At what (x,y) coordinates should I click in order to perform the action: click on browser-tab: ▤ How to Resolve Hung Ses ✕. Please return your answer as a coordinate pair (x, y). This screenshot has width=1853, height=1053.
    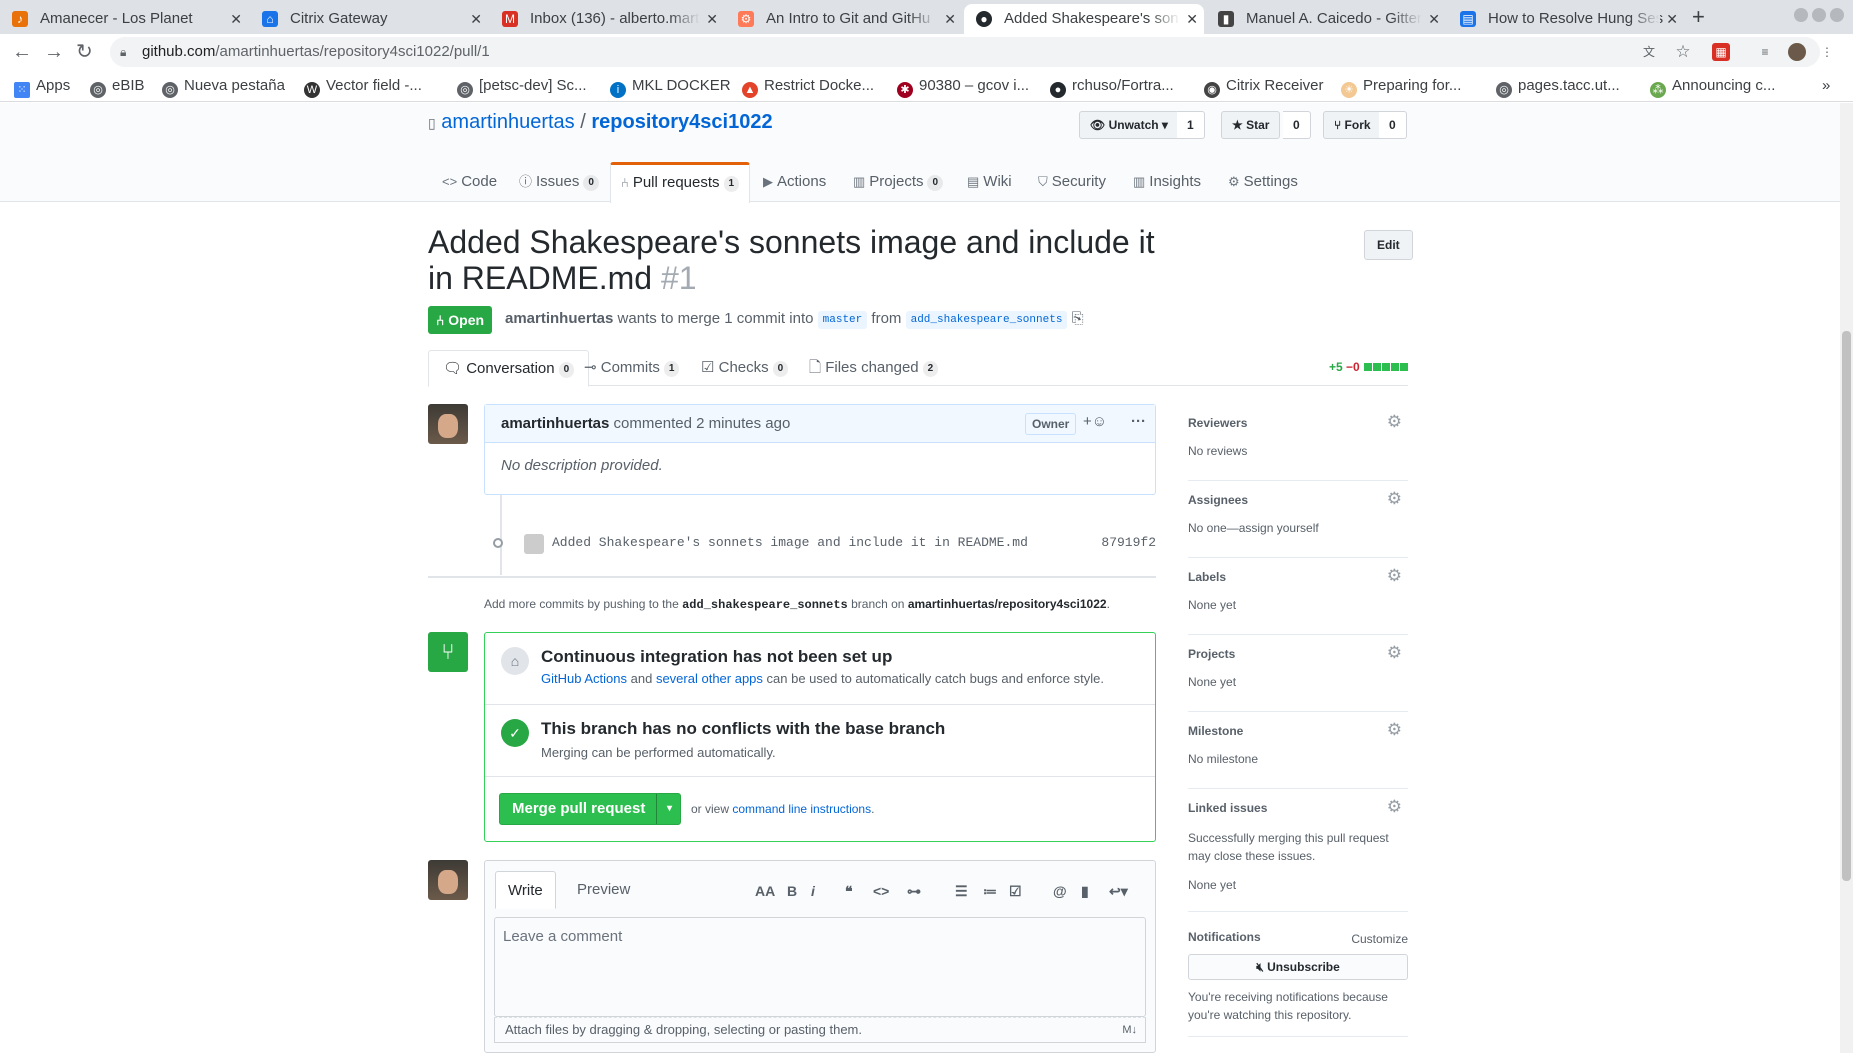
    Looking at the image, I should click on (1566, 19).